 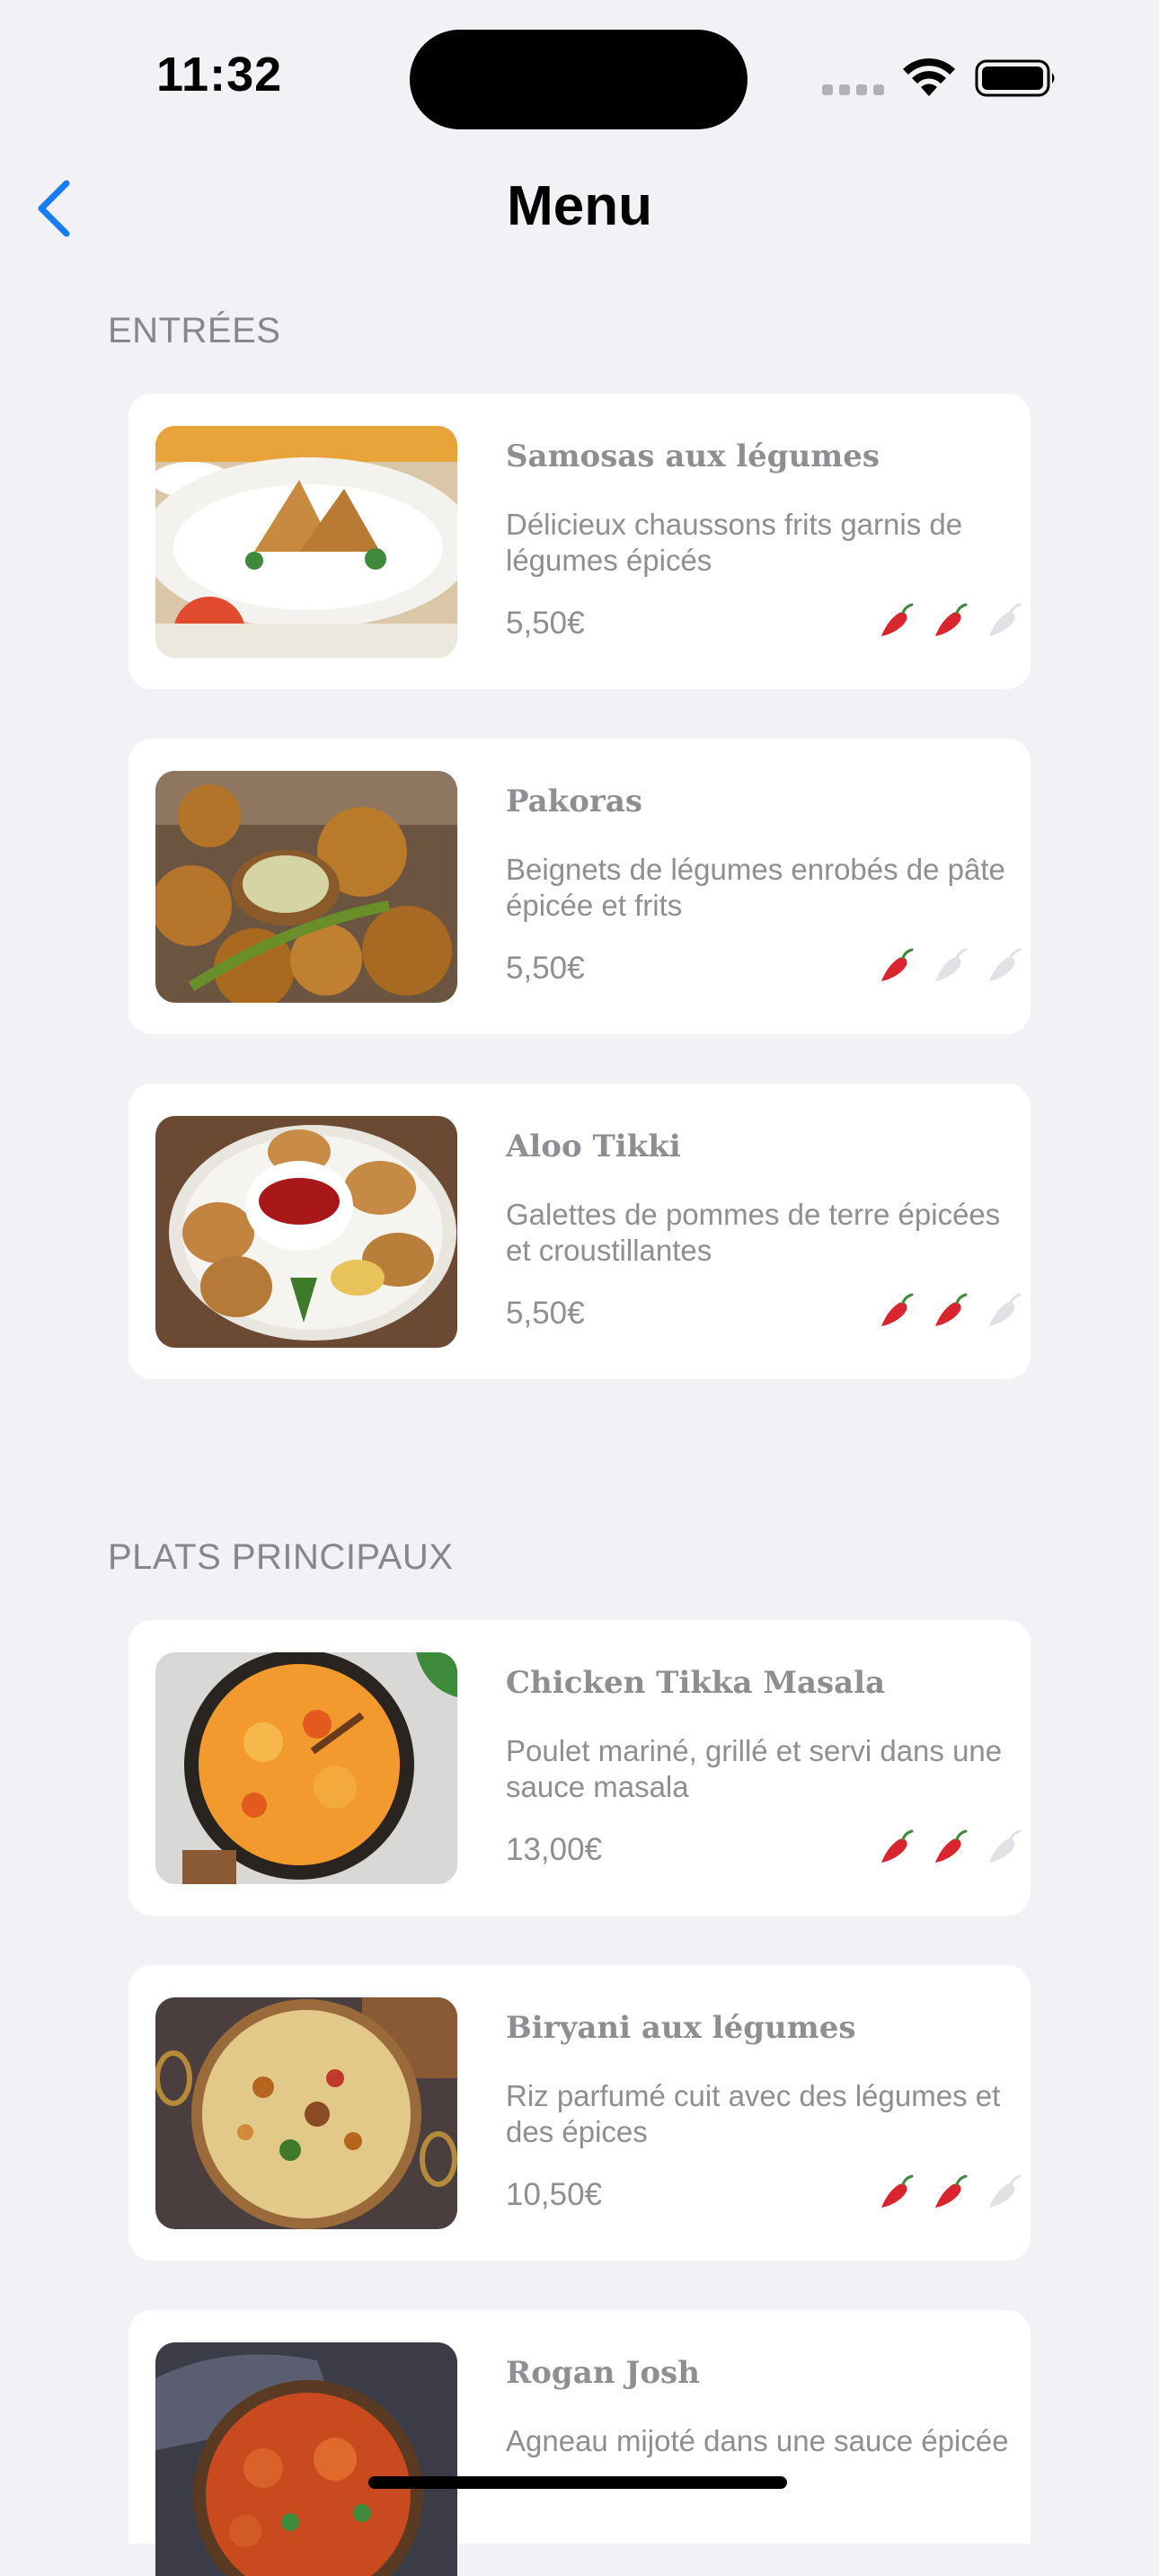 What do you see at coordinates (681, 2028) in the screenshot?
I see `dish-name: Biryani aux légumes` at bounding box center [681, 2028].